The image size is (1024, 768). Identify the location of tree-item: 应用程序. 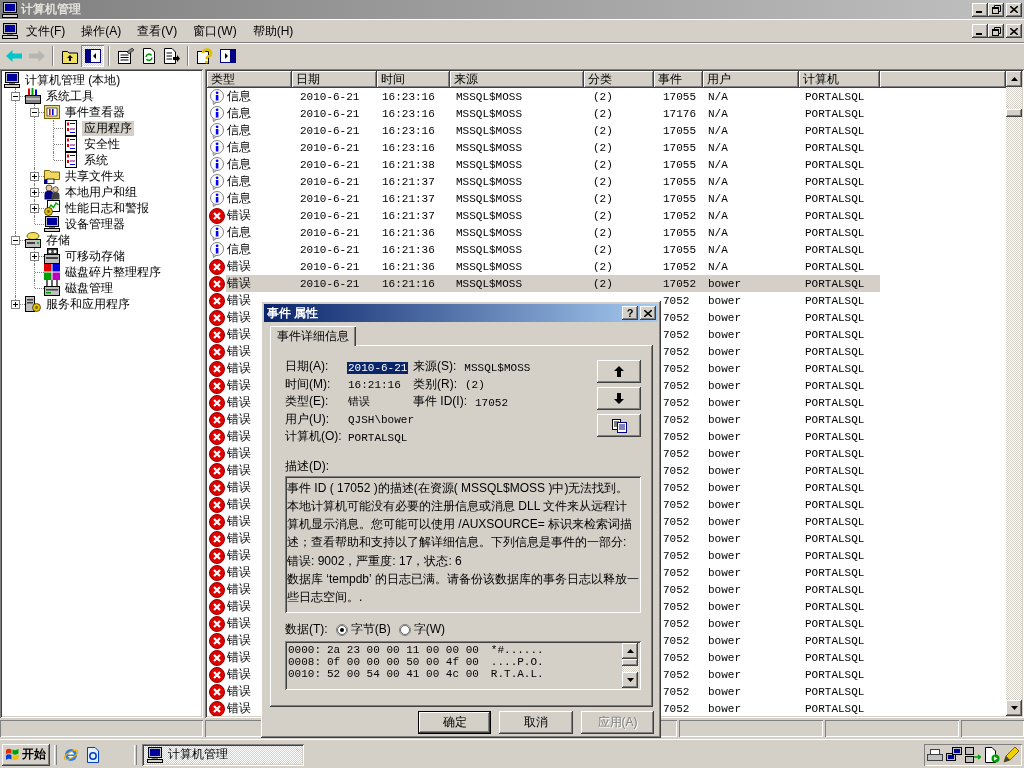
(108, 128).